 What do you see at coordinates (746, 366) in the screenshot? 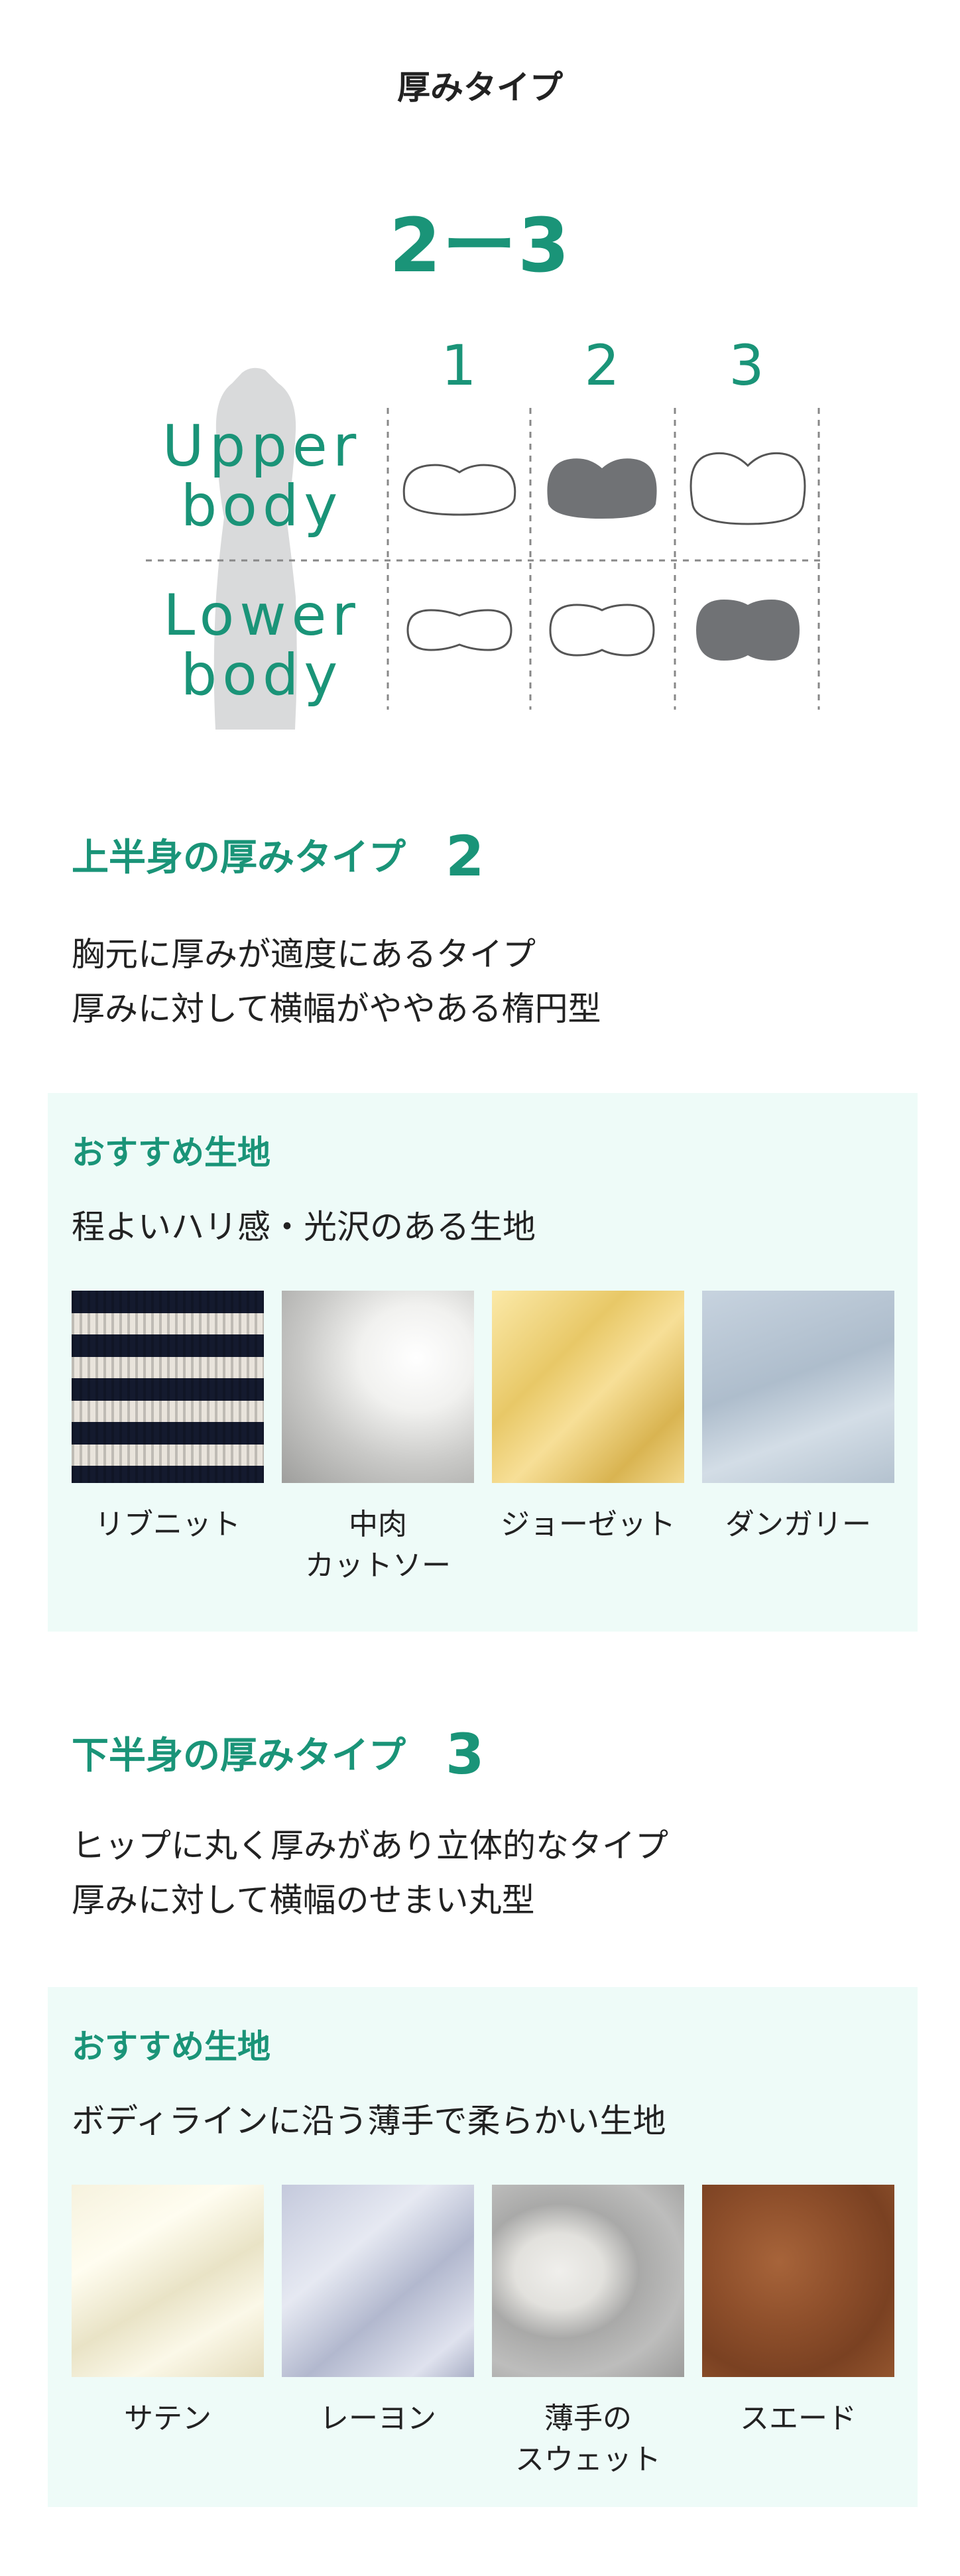
I see `column-label-3: 3` at bounding box center [746, 366].